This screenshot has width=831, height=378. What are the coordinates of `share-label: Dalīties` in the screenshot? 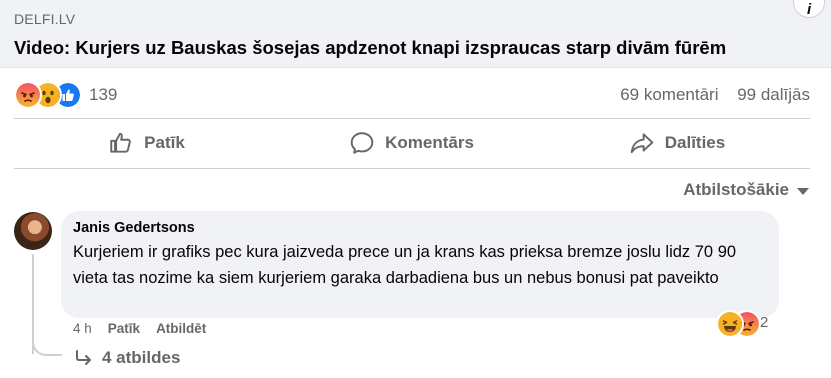 It's located at (695, 142).